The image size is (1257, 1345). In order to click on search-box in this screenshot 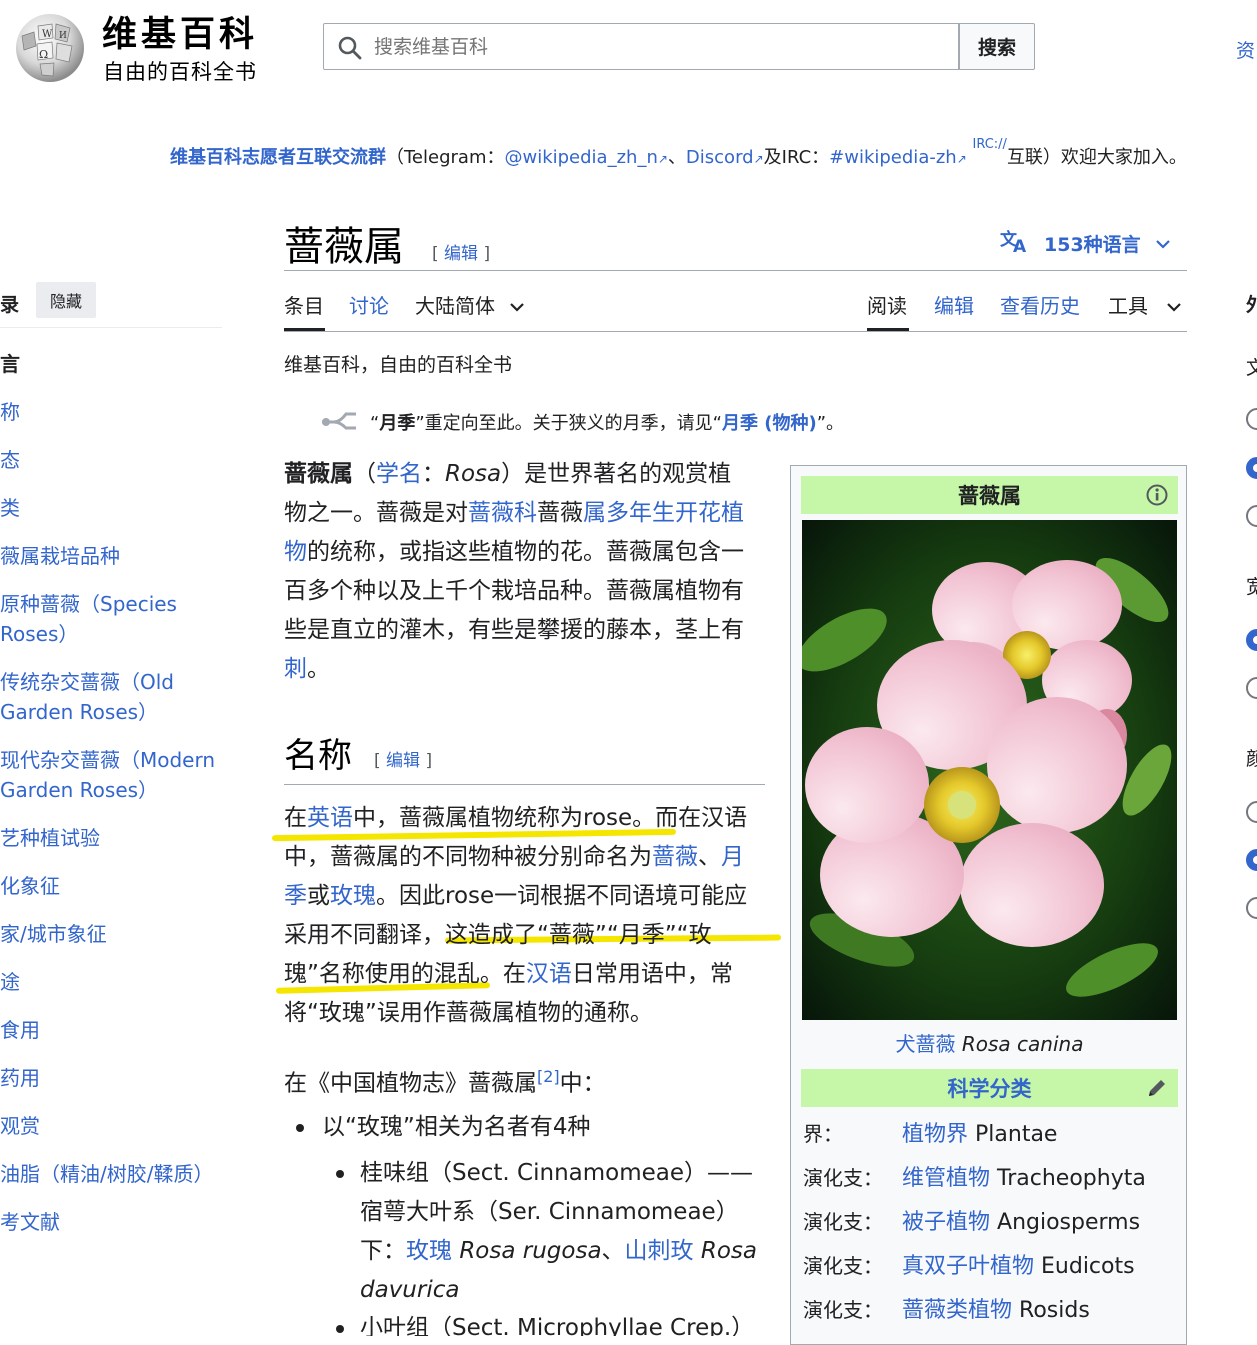, I will do `click(641, 46)`.